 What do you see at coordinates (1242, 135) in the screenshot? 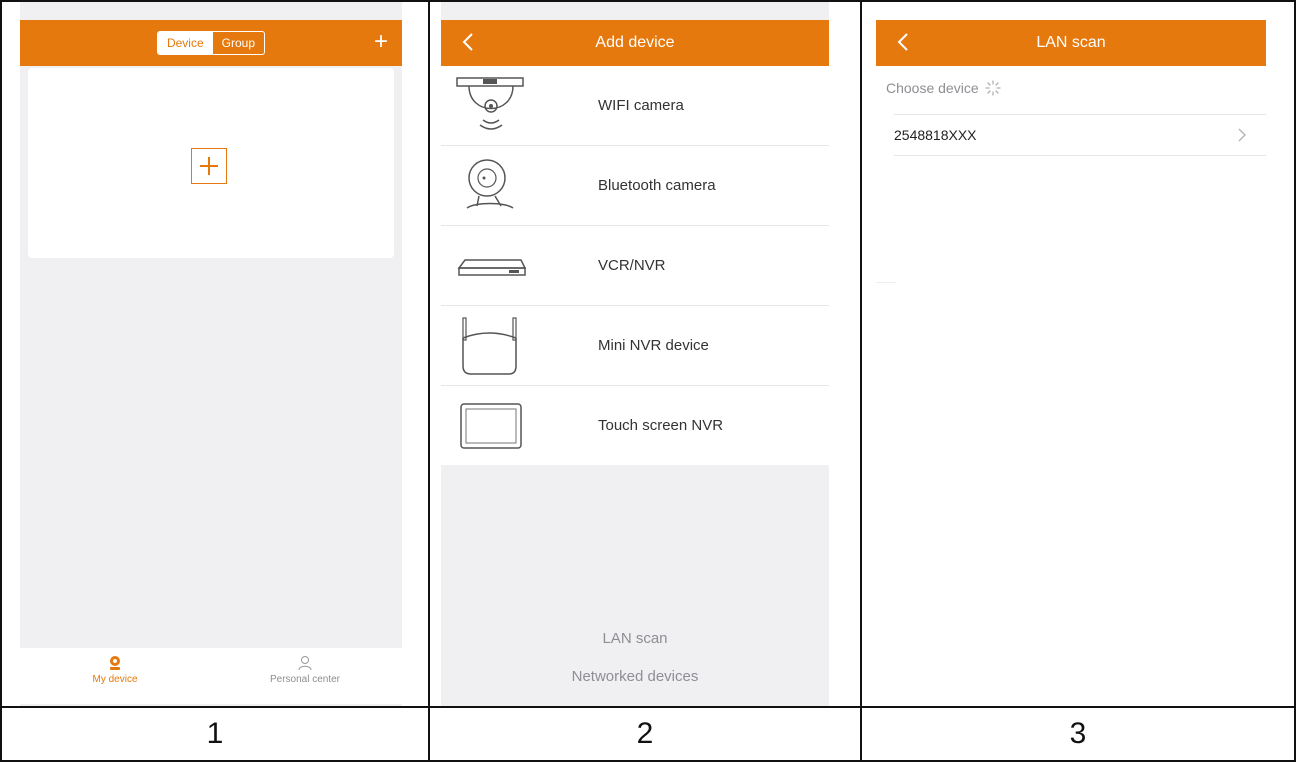
I see `chevron-right-icon` at bounding box center [1242, 135].